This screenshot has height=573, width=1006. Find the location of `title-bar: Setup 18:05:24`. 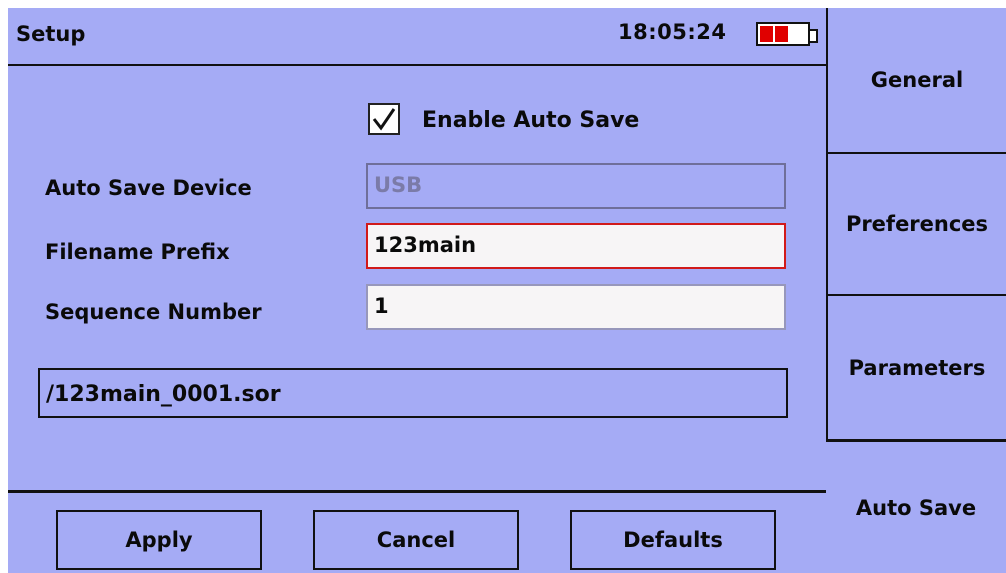

title-bar: Setup 18:05:24 is located at coordinates (417, 37).